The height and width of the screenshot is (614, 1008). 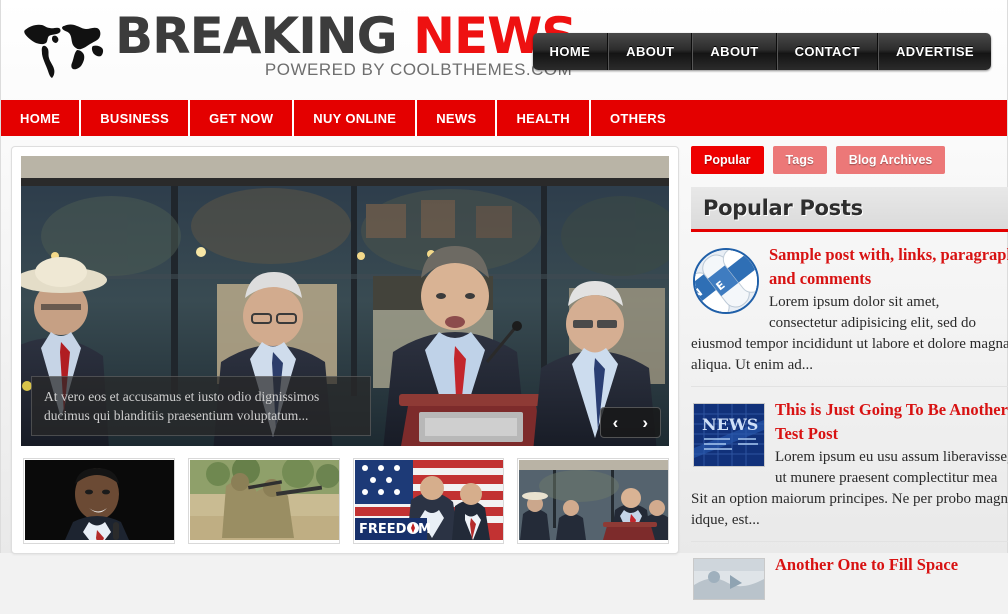 What do you see at coordinates (428, 501) in the screenshot?
I see `thumbnail-freedom-rally: FREED M` at bounding box center [428, 501].